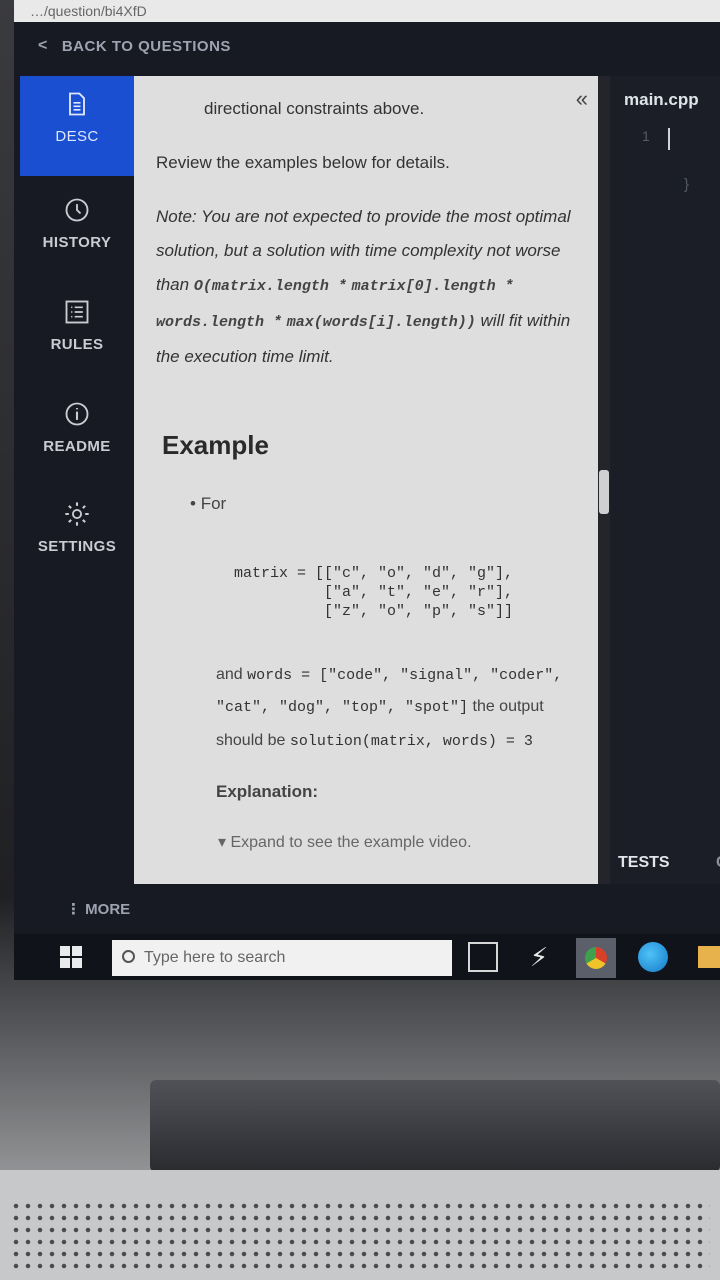 This screenshot has height=1280, width=720. I want to click on nav-item-desc: DESC, so click(77, 126).